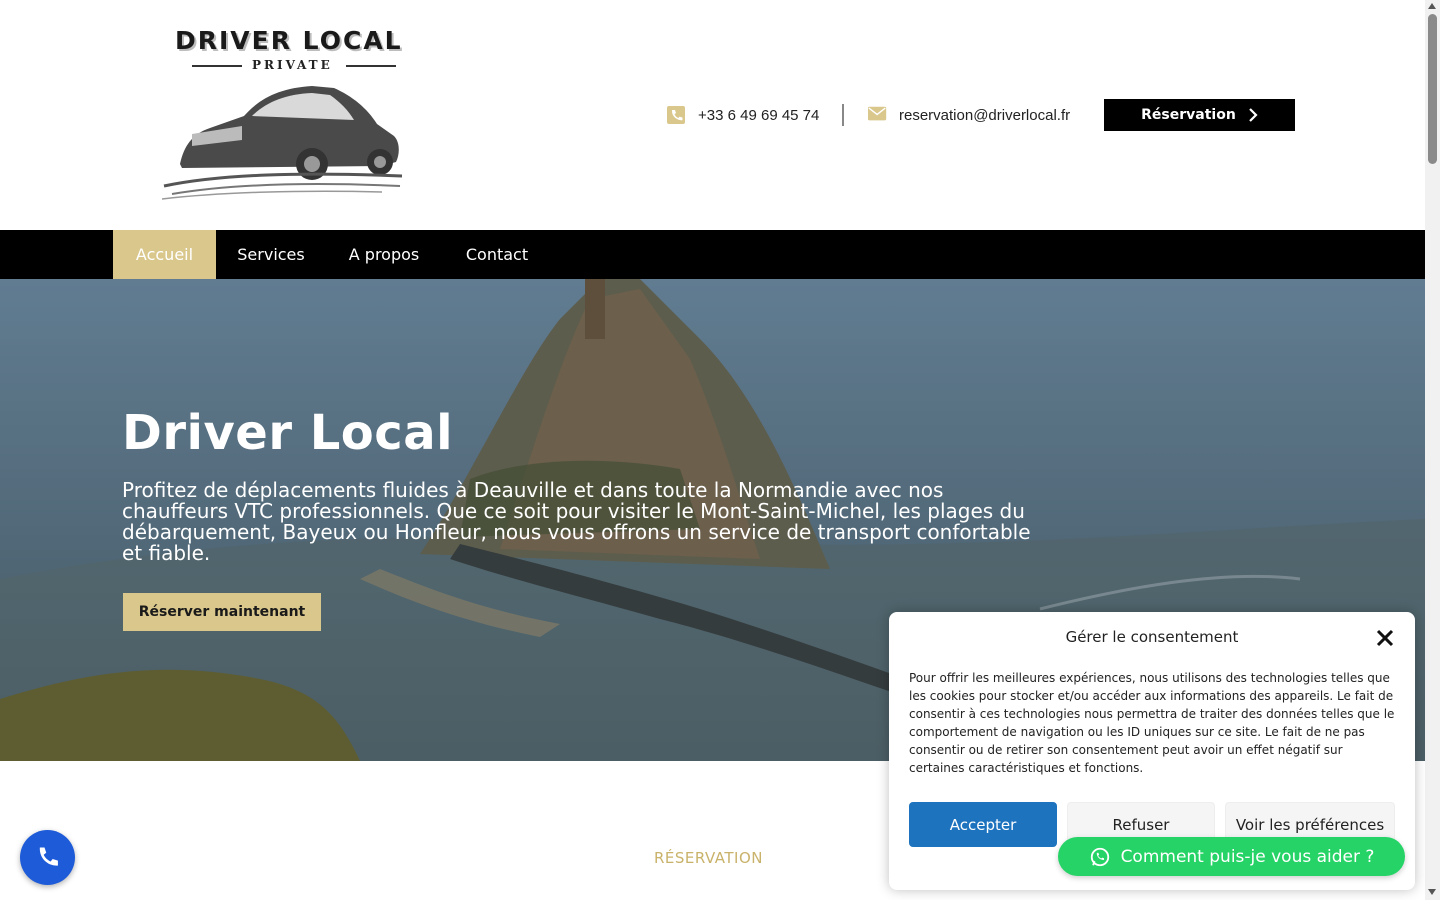 This screenshot has width=1440, height=900. I want to click on whatsapp-icon, so click(1099, 856).